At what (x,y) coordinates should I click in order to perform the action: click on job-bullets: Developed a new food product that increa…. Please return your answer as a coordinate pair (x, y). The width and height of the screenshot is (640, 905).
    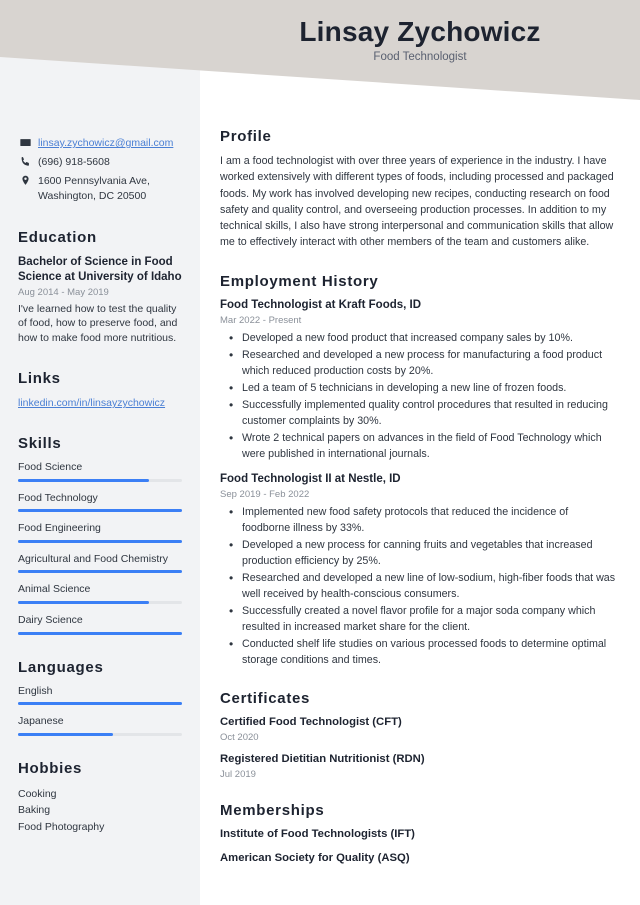
    Looking at the image, I should click on (419, 395).